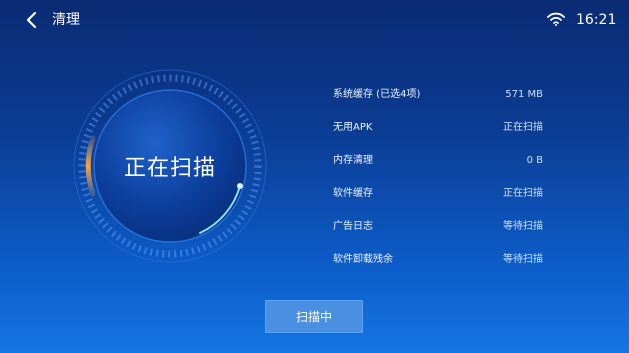 This screenshot has height=353, width=629. Describe the element at coordinates (353, 193) in the screenshot. I see `item-label: 软件缓存` at that location.